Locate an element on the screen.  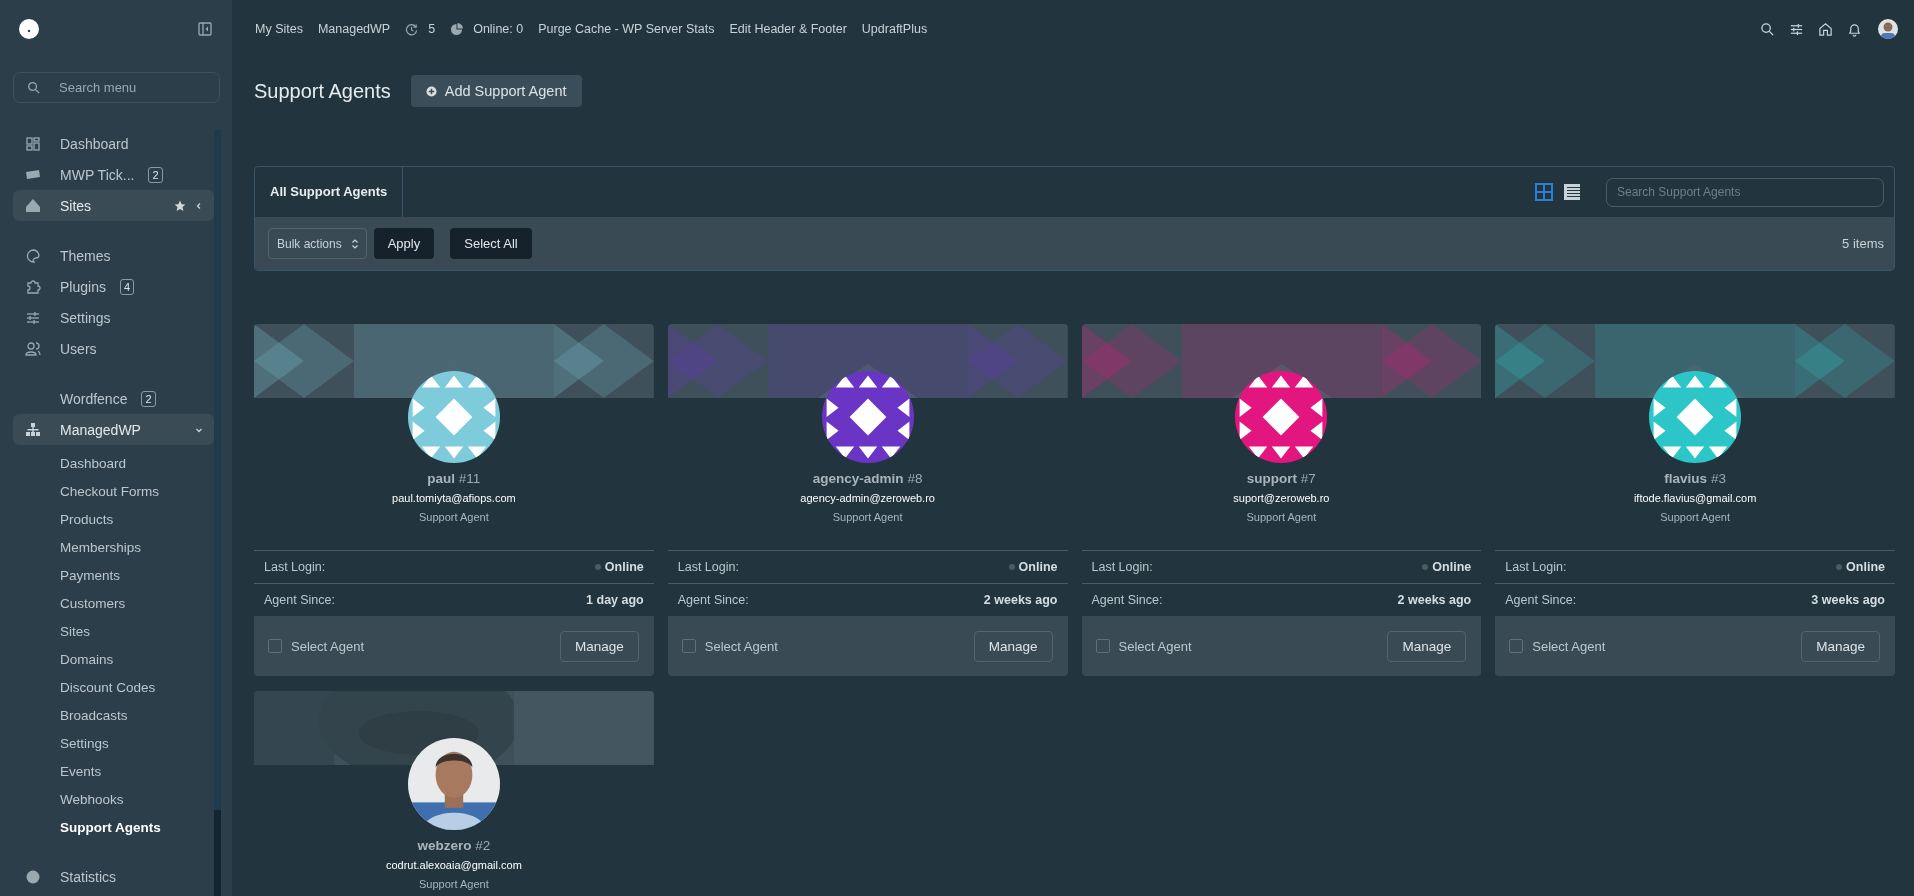
apply-button: Apply is located at coordinates (404, 243).